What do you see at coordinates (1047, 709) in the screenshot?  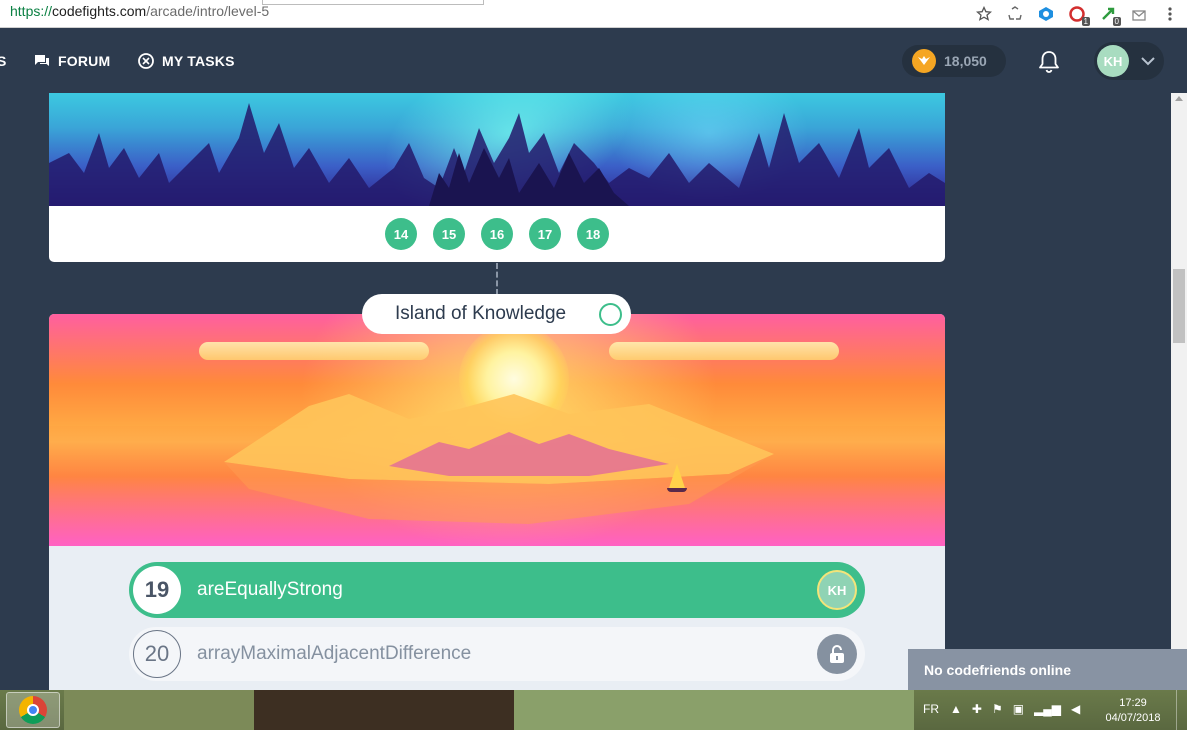 I see `network-signal-icon: ▂▄▆` at bounding box center [1047, 709].